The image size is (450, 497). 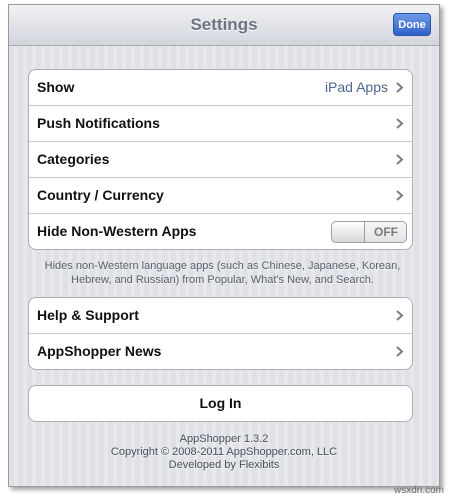 What do you see at coordinates (356, 87) in the screenshot?
I see `show-value: iPad Apps` at bounding box center [356, 87].